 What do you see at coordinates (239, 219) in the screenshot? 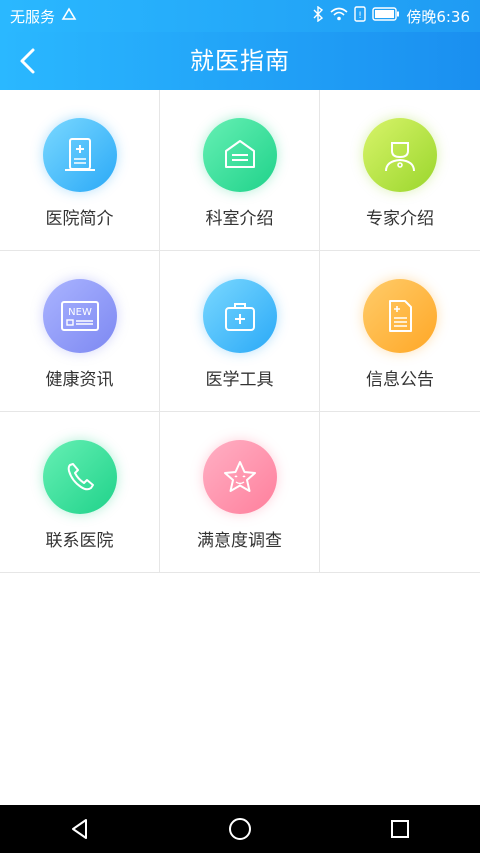
I see `menu-item-label: 科室介绍` at bounding box center [239, 219].